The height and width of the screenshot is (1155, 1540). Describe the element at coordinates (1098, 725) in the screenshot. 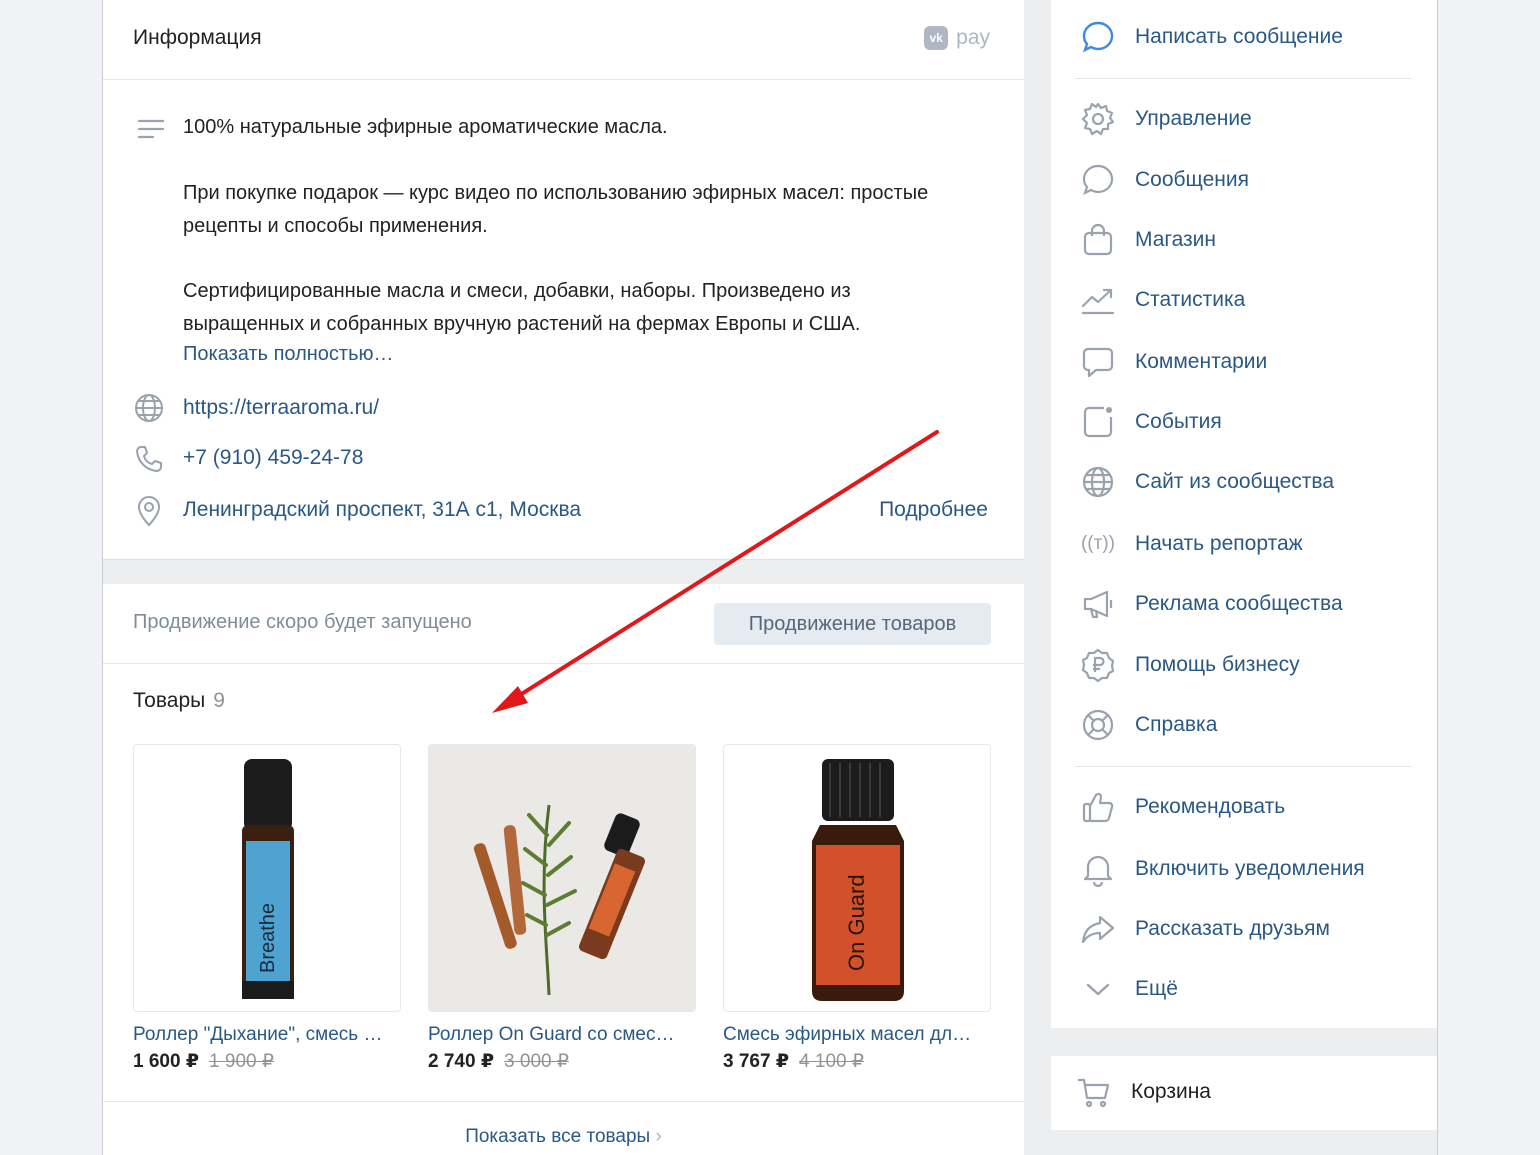

I see `lifebuoy-icon` at that location.